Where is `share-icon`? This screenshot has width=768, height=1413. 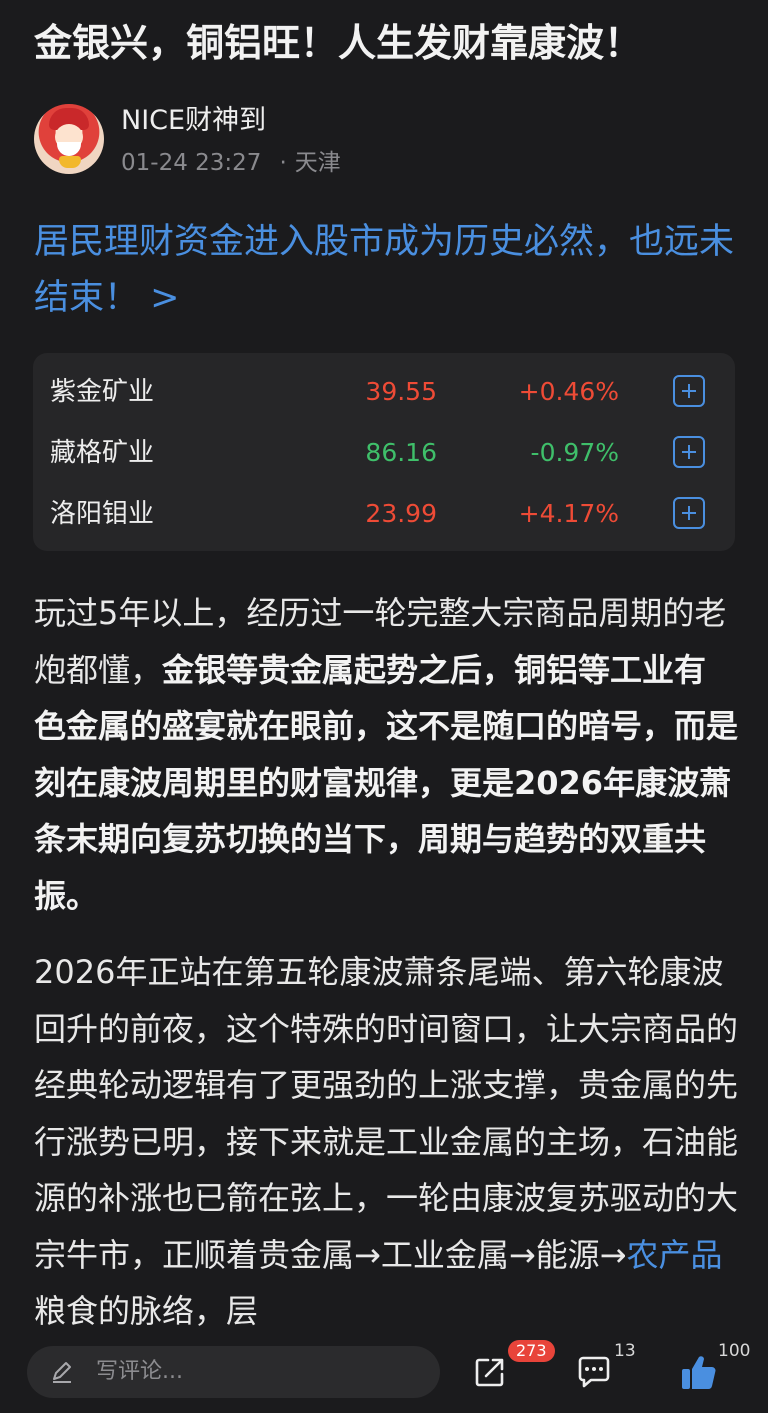
share-icon is located at coordinates (489, 1372).